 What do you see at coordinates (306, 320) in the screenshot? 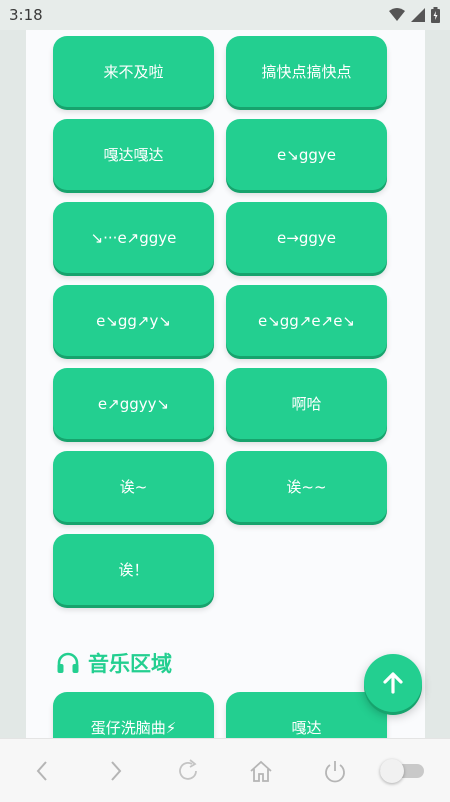
I see `sound-button: e↘gg↗e↗e↘` at bounding box center [306, 320].